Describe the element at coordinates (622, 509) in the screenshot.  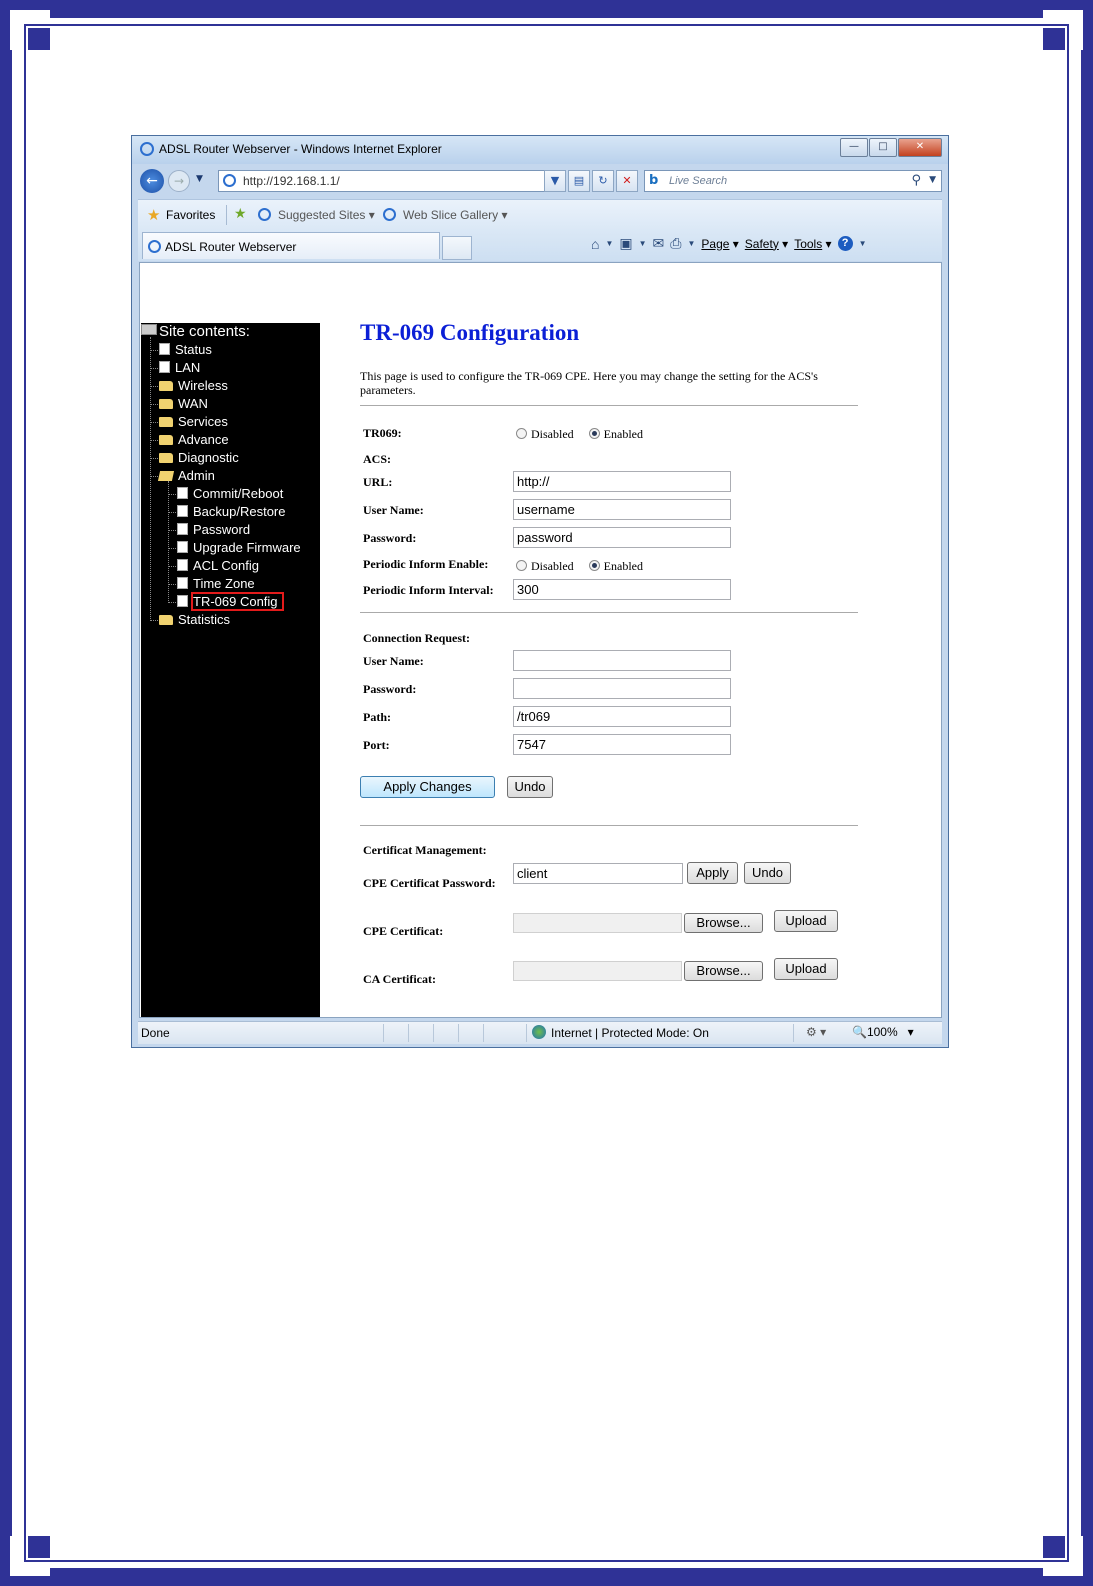
I see `acs-username-input: username` at that location.